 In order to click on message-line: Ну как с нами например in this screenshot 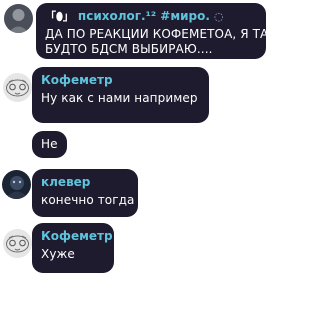, I will do `click(119, 98)`.